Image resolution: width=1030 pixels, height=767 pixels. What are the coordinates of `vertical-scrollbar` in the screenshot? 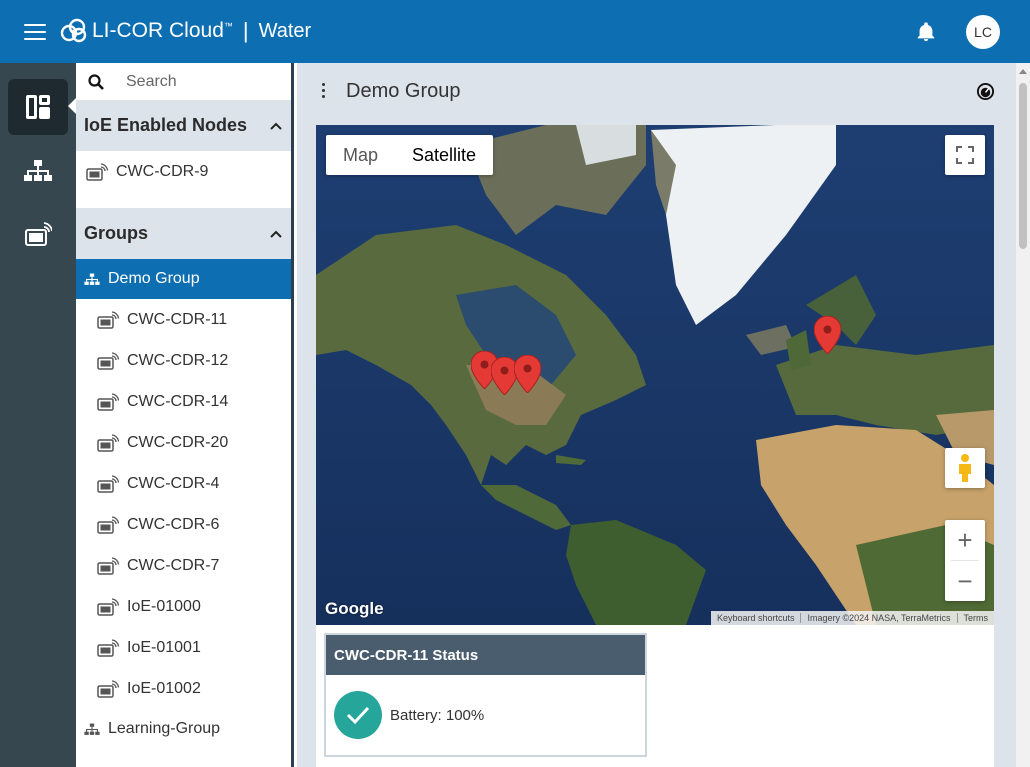 It's located at (1023, 415).